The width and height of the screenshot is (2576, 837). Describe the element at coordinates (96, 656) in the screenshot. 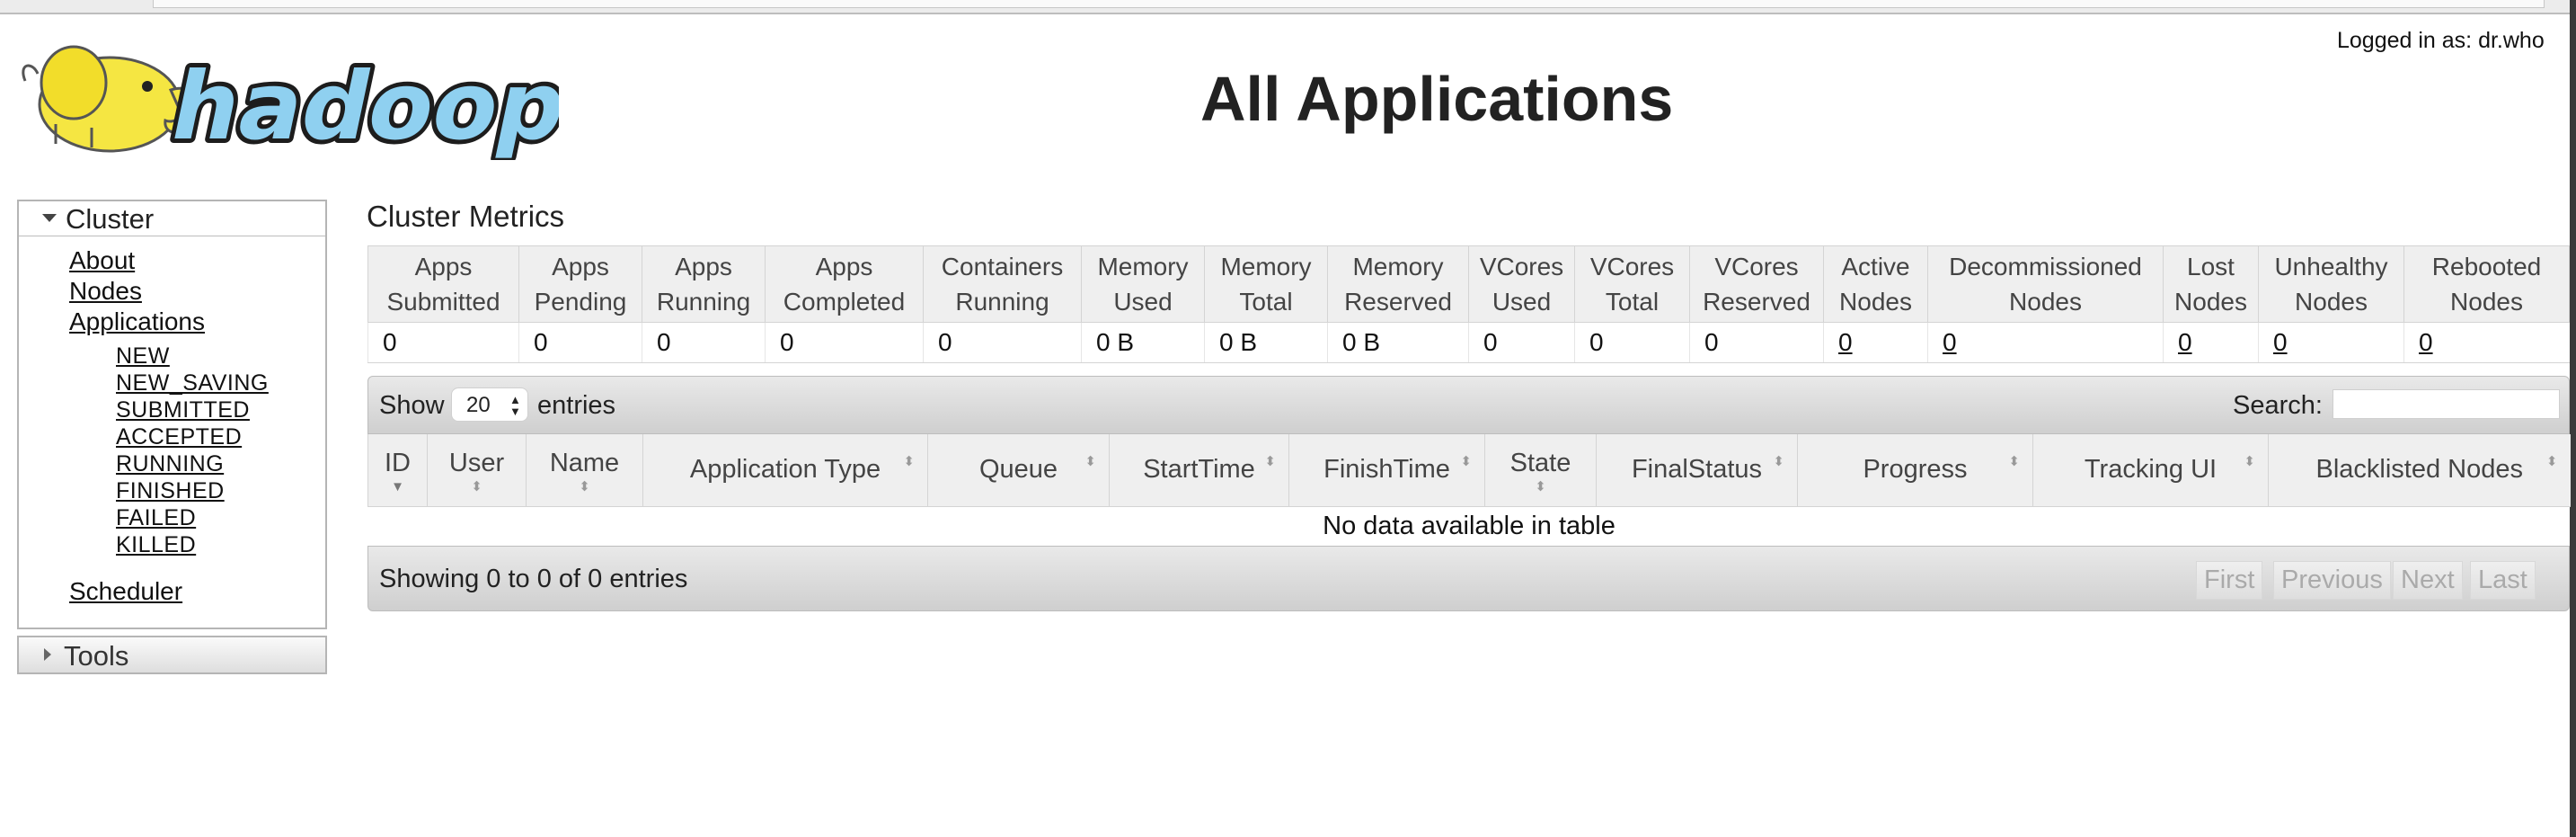

I see `tools-section-label: Tools` at that location.